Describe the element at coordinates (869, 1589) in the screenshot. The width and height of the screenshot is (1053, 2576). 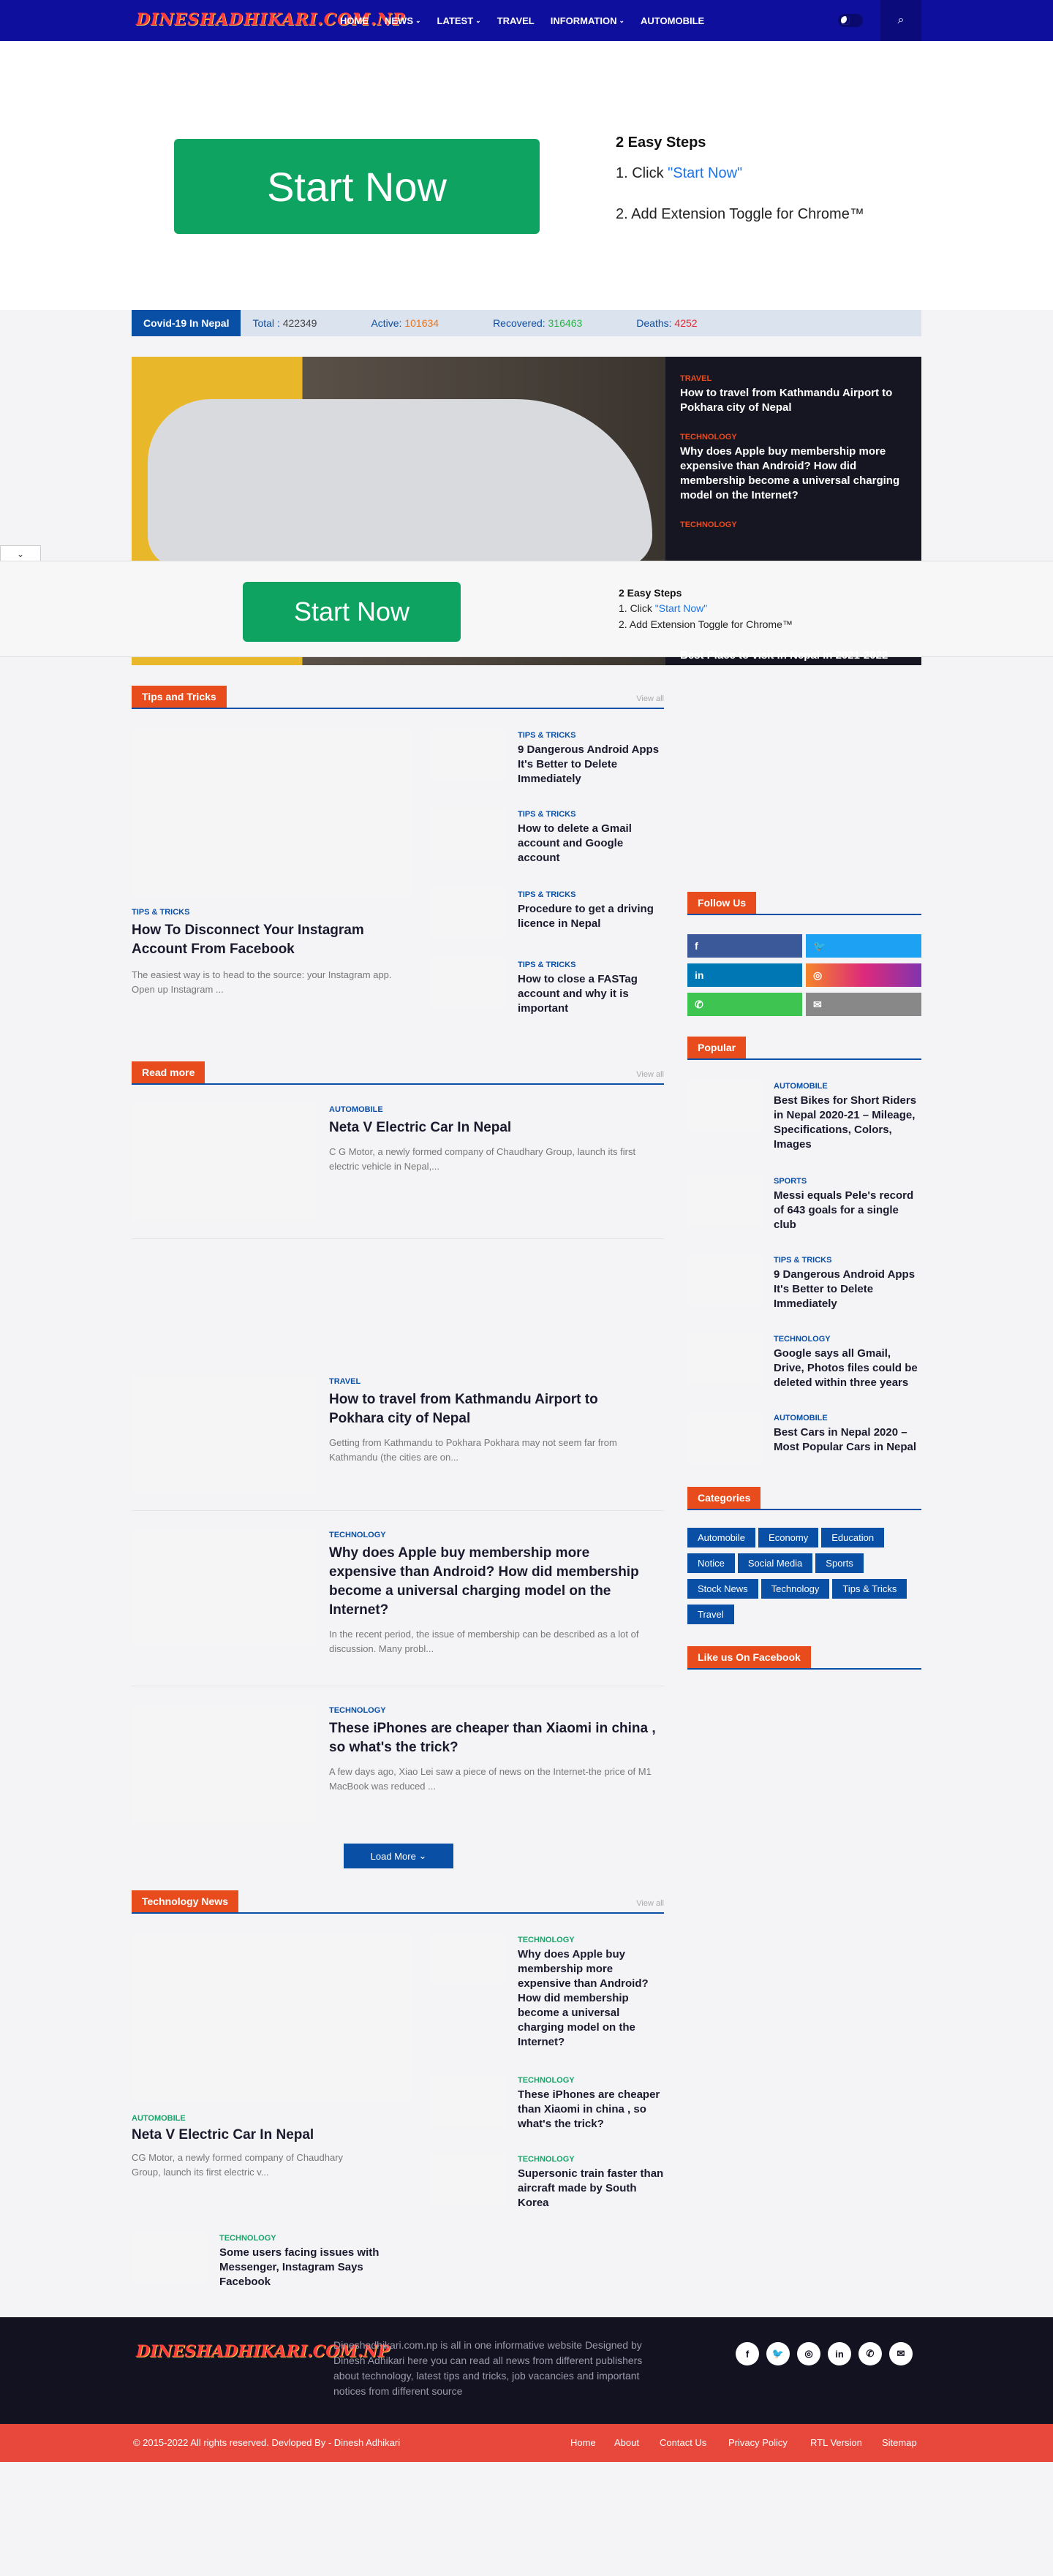
I see `category-chip: Tips & Tricks` at that location.